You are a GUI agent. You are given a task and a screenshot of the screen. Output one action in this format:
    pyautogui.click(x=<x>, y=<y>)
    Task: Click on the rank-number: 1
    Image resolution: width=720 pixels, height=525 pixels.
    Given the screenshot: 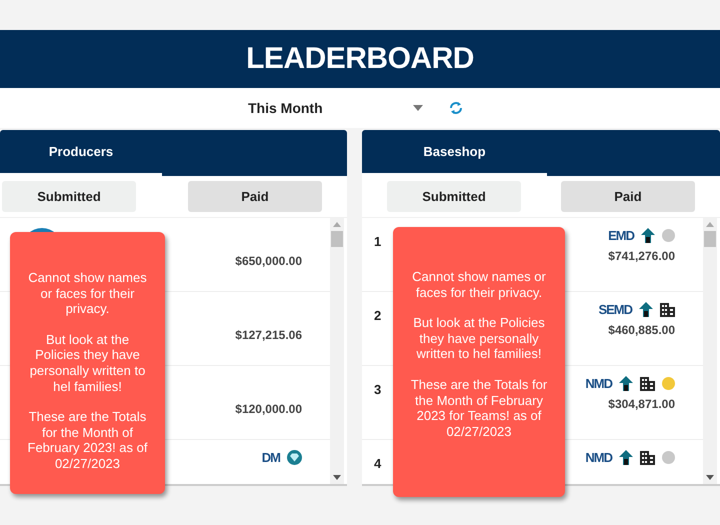 What is the action you would take?
    pyautogui.click(x=378, y=241)
    